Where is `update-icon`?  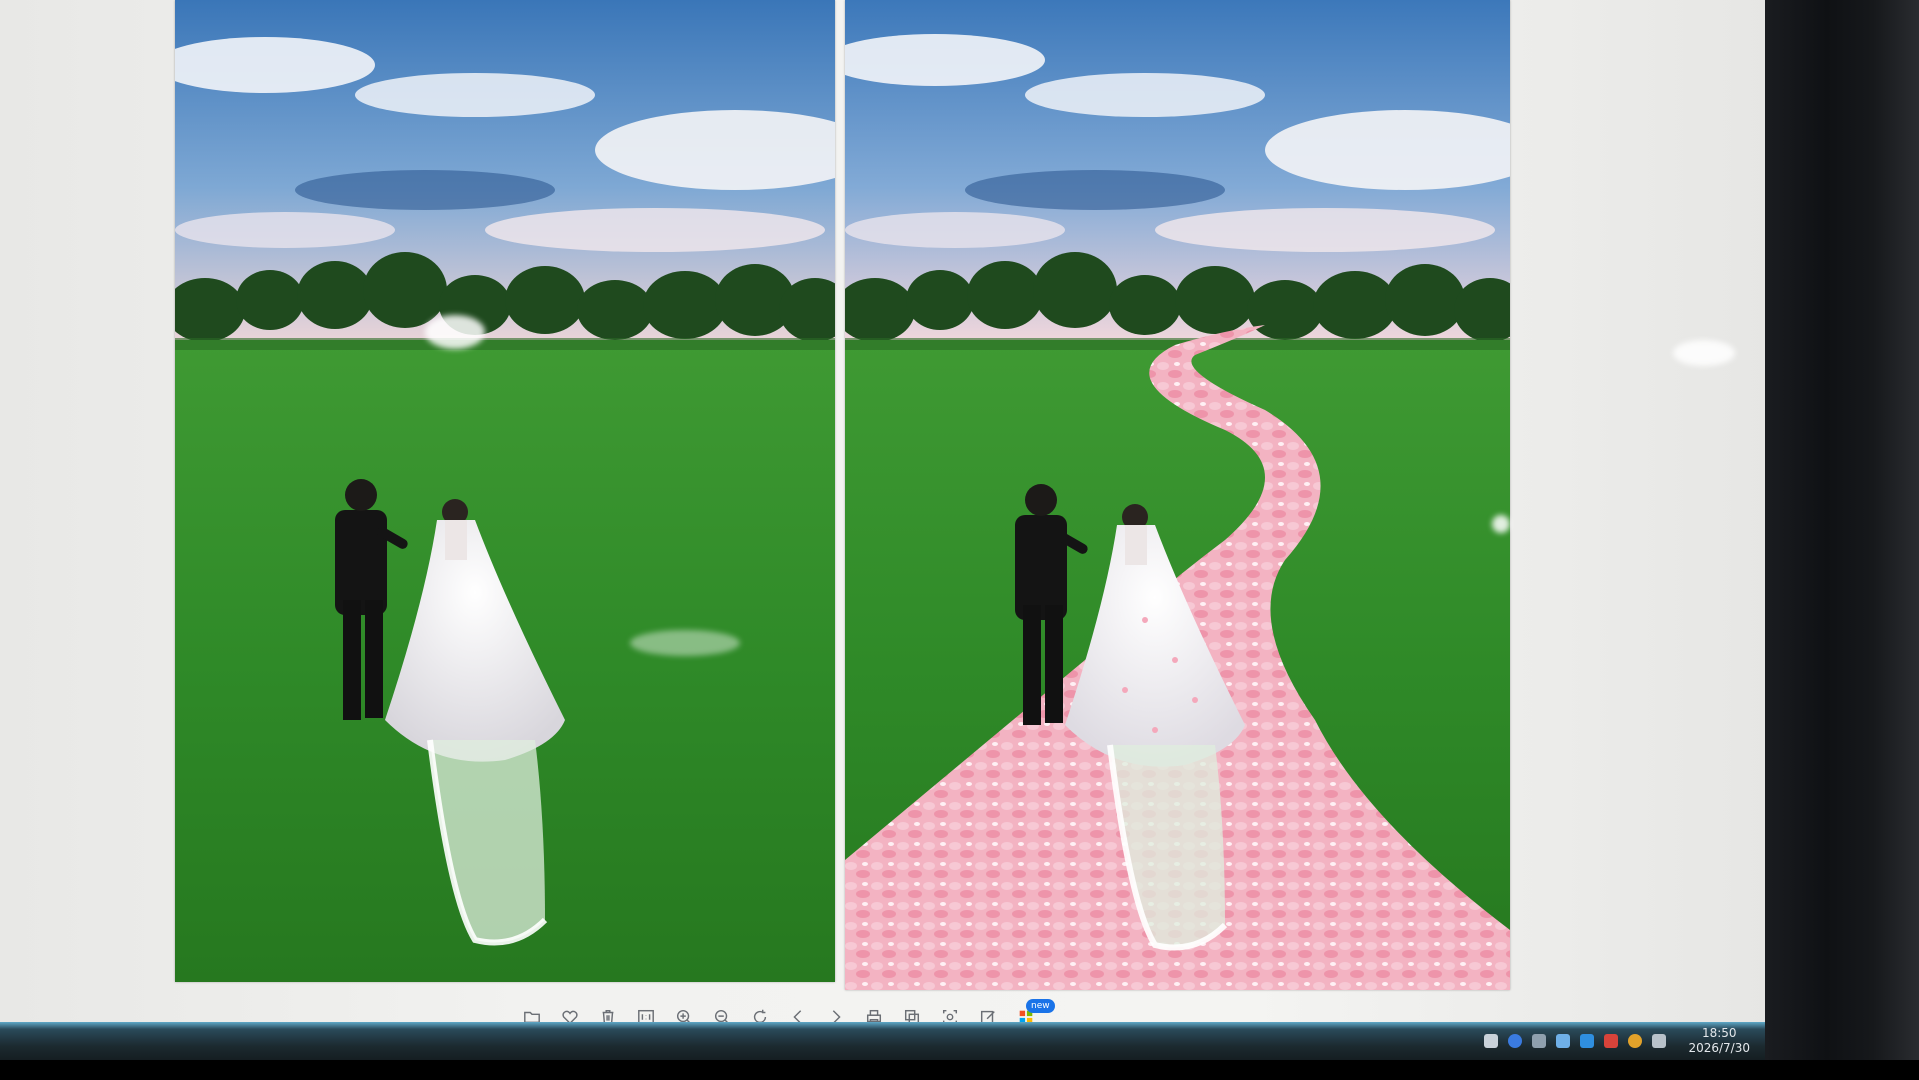
update-icon is located at coordinates (1635, 1041).